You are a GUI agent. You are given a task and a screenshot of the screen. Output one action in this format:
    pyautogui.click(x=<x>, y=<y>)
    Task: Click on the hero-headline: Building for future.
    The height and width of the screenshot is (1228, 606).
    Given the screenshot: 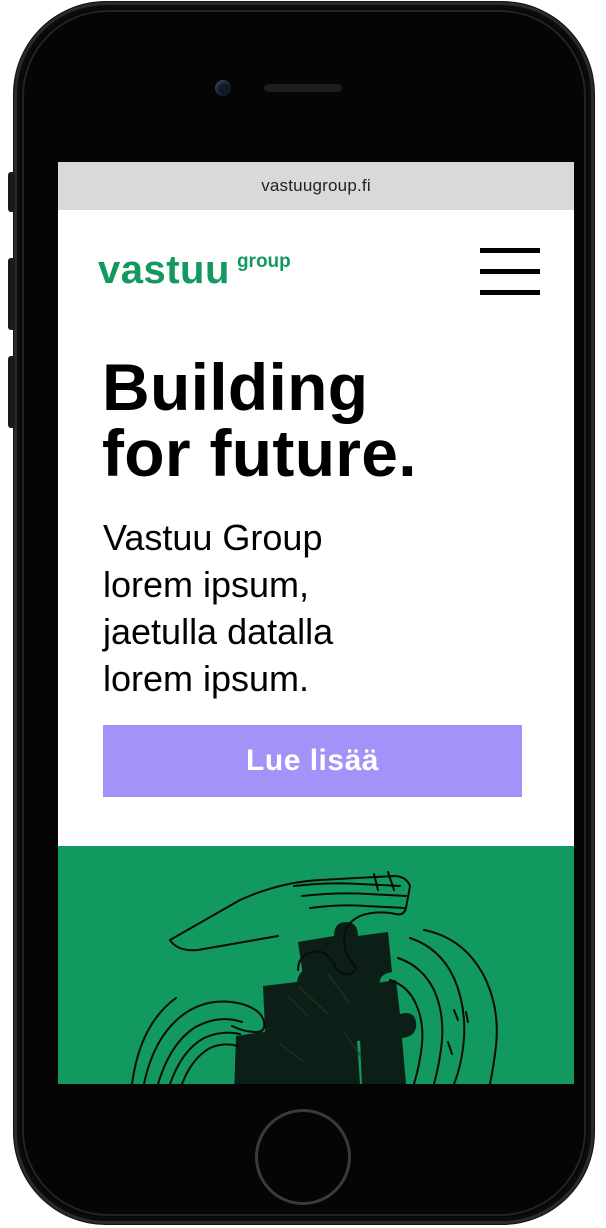 What is the action you would take?
    pyautogui.click(x=259, y=420)
    